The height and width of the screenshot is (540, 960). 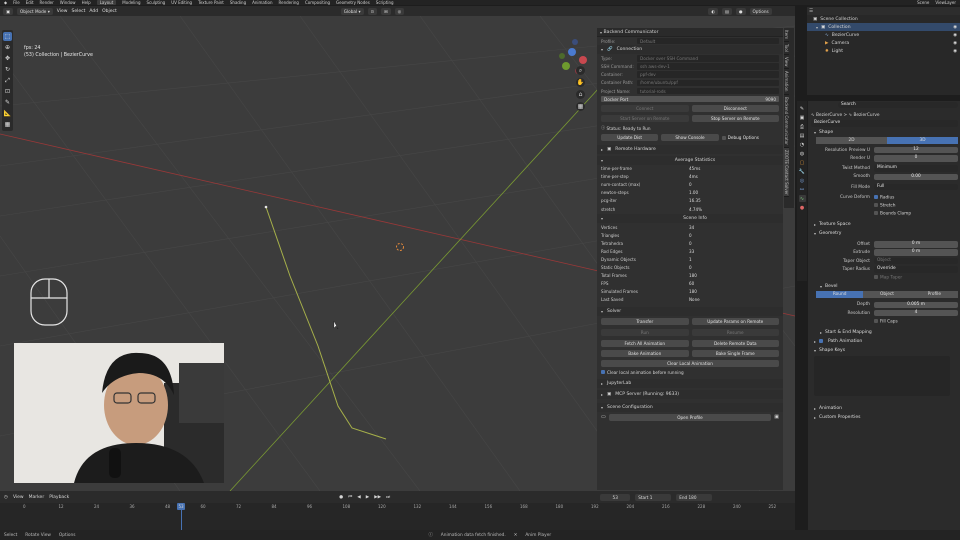 What do you see at coordinates (6, 497) in the screenshot?
I see `clock-icon: ◷` at bounding box center [6, 497].